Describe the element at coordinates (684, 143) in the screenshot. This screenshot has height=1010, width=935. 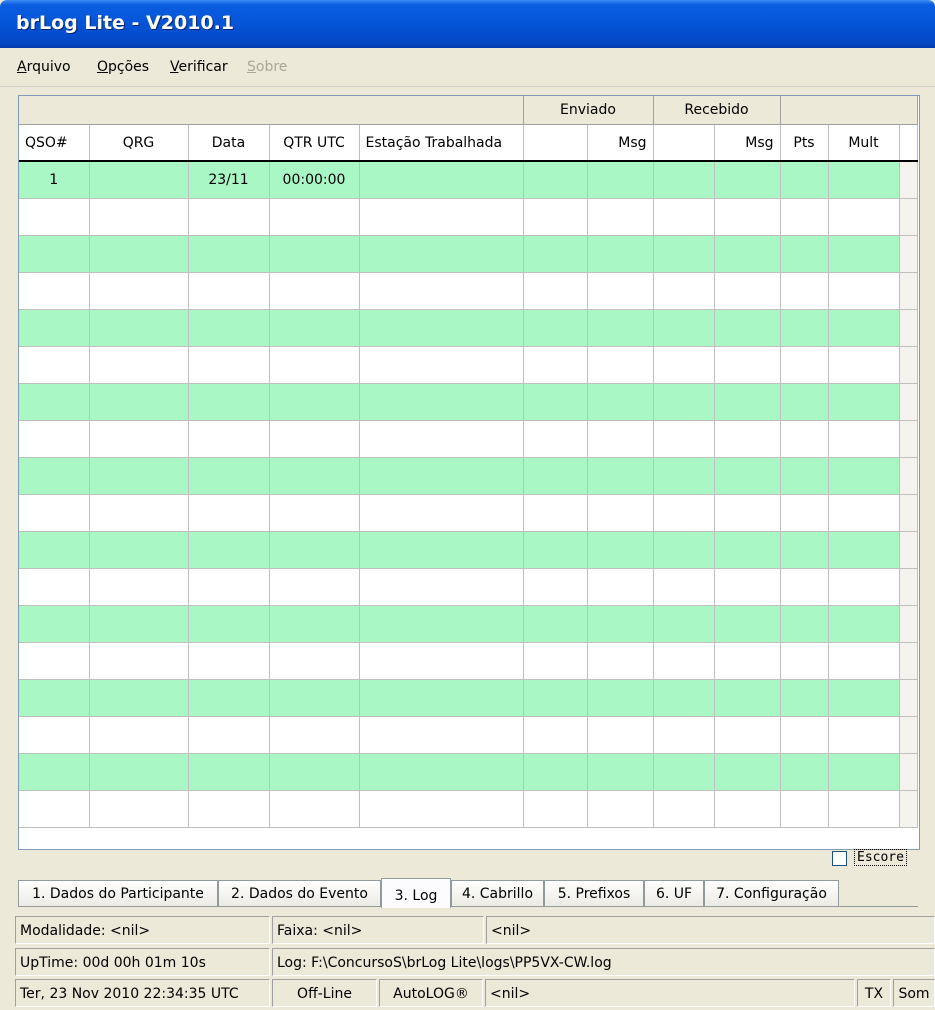
I see `col-header-recebido-rst` at that location.